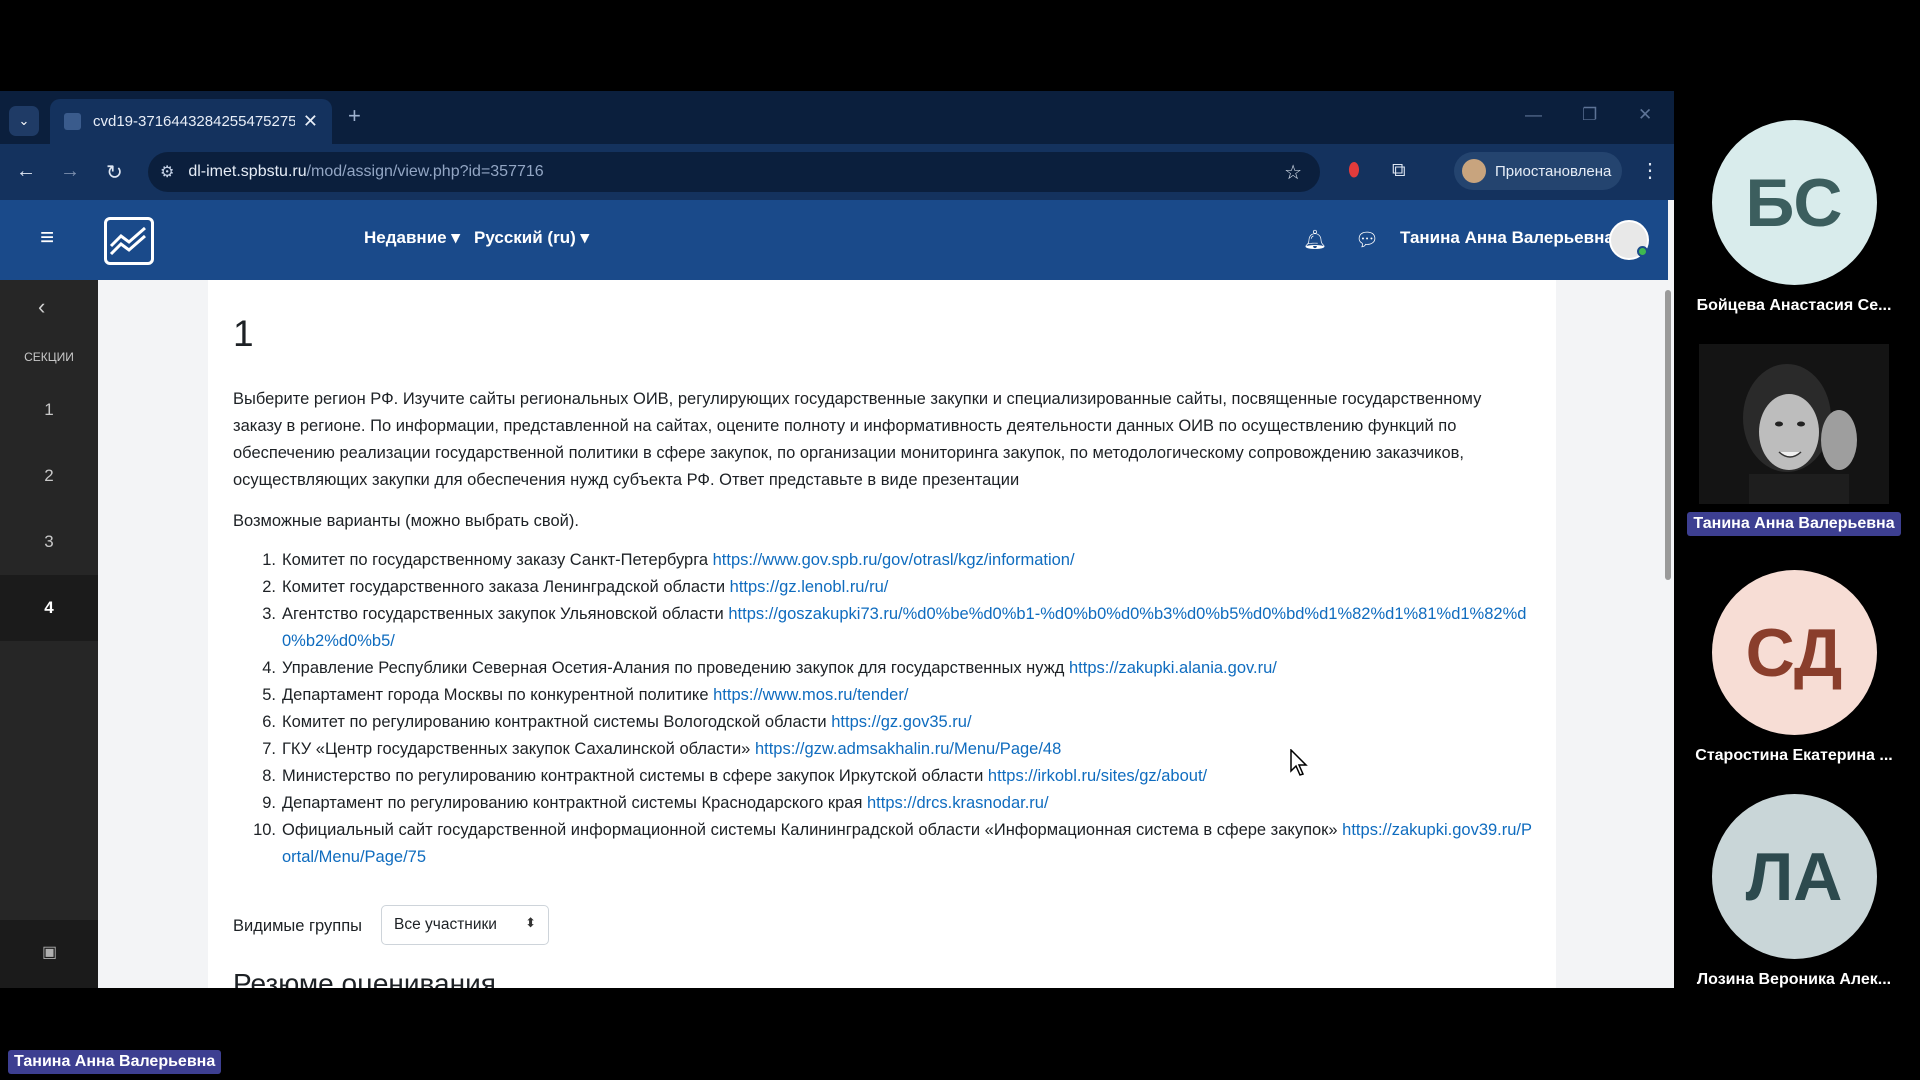  What do you see at coordinates (1589, 115) in the screenshot?
I see `restore-icon: ❐` at bounding box center [1589, 115].